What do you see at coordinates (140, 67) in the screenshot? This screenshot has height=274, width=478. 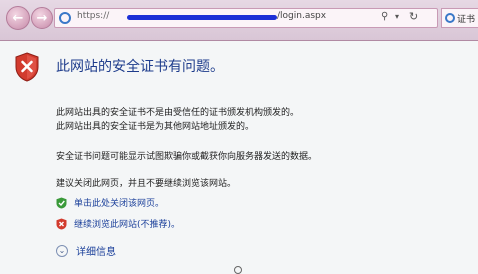 I see `page-title: 此网站的安全证书有问题。` at bounding box center [140, 67].